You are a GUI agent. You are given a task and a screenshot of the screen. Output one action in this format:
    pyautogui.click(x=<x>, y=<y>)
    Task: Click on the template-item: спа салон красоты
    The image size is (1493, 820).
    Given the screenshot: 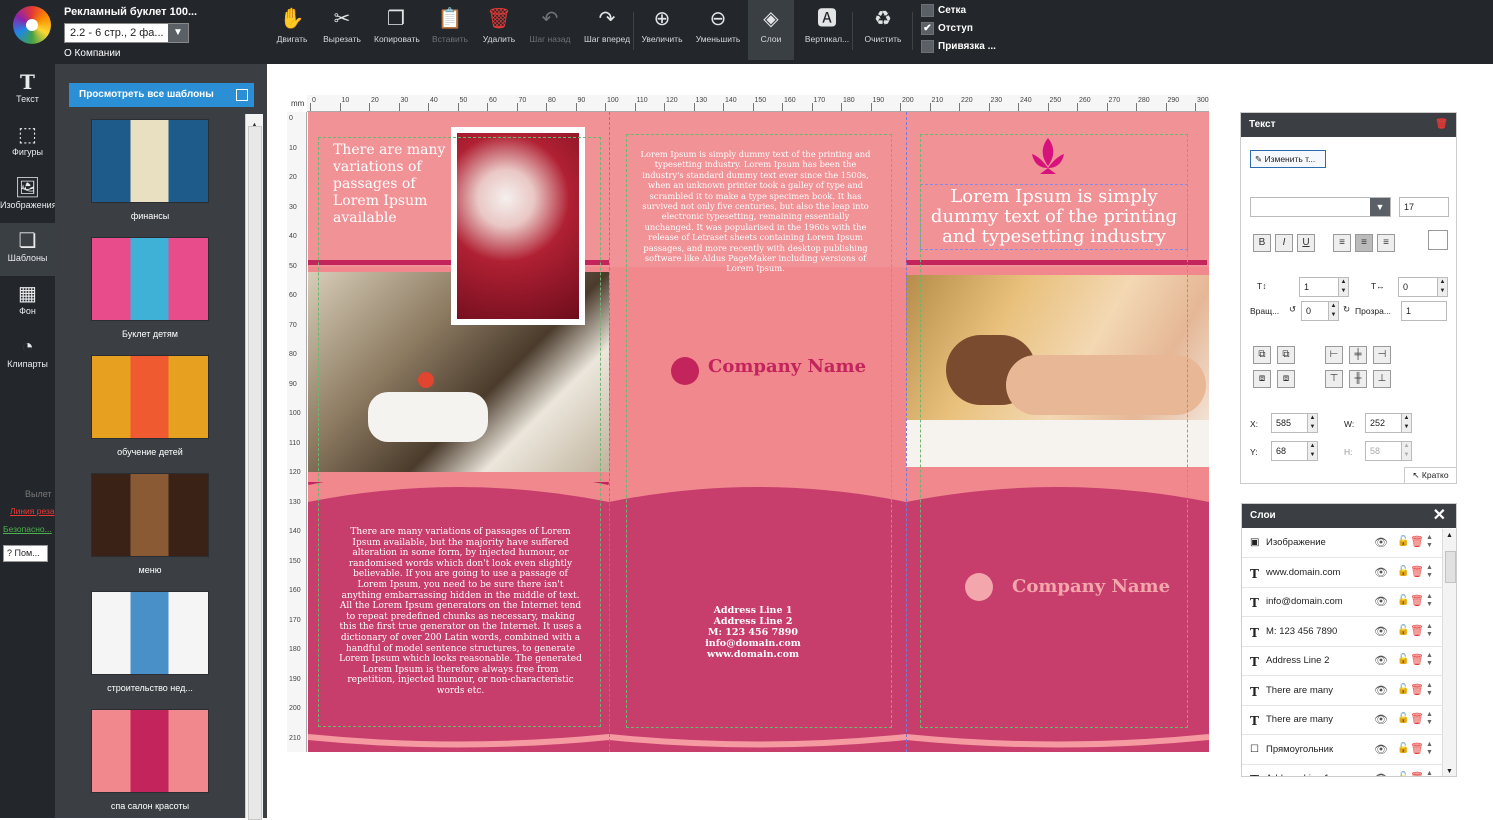 What is the action you would take?
    pyautogui.click(x=150, y=760)
    